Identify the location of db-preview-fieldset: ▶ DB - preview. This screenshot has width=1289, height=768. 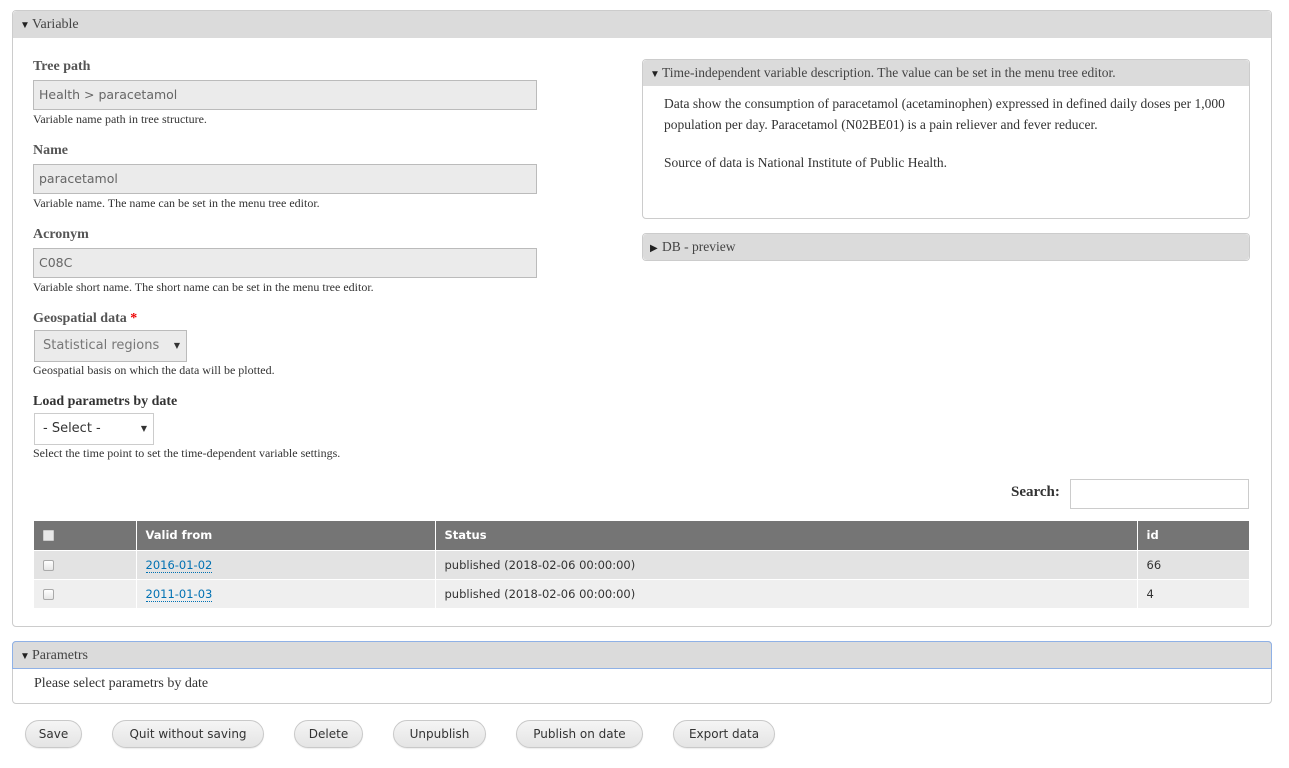
(946, 247).